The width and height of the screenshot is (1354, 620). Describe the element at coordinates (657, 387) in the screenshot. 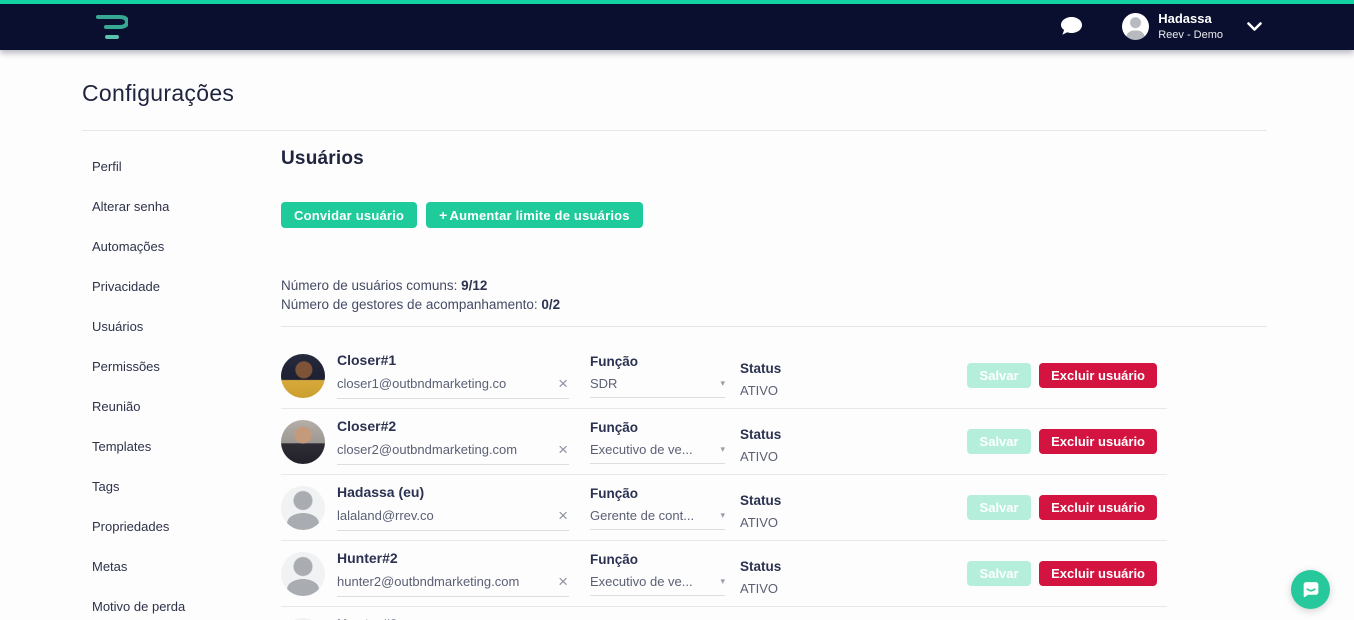

I see `role-select: SDR ▾` at that location.